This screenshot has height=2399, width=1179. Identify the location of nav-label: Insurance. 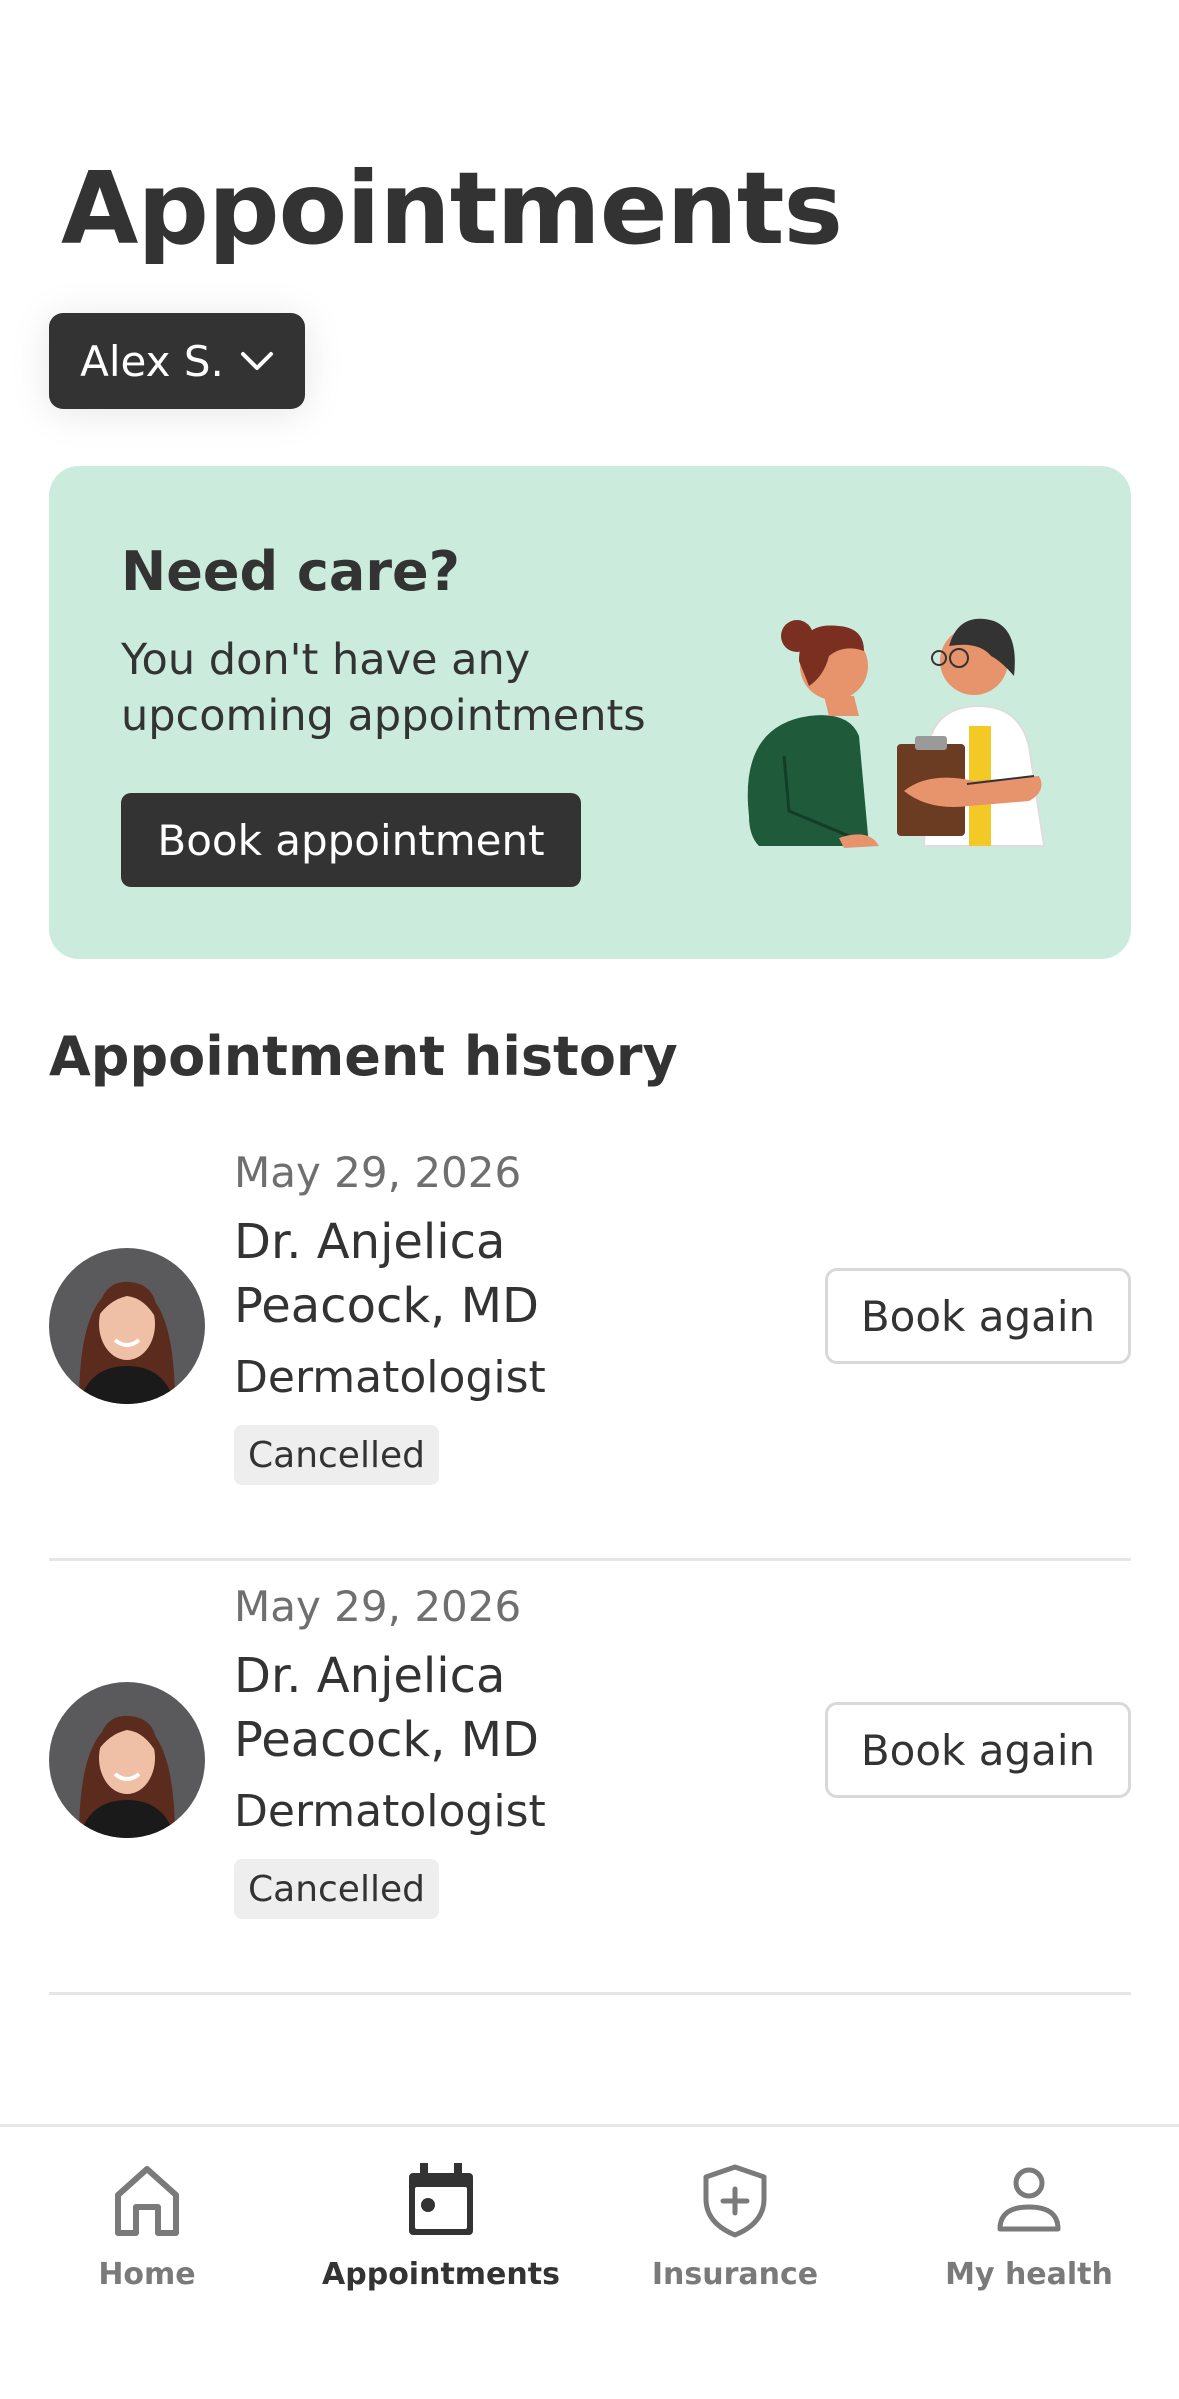
(735, 2274).